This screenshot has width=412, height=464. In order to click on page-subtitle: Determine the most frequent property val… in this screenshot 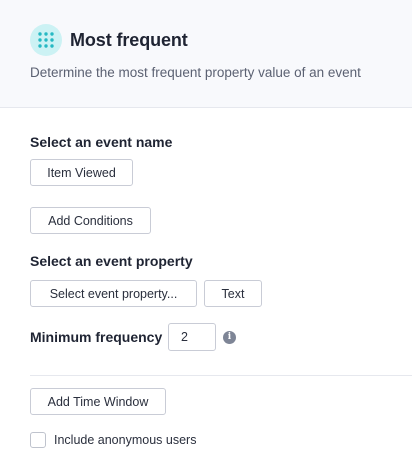, I will do `click(195, 72)`.